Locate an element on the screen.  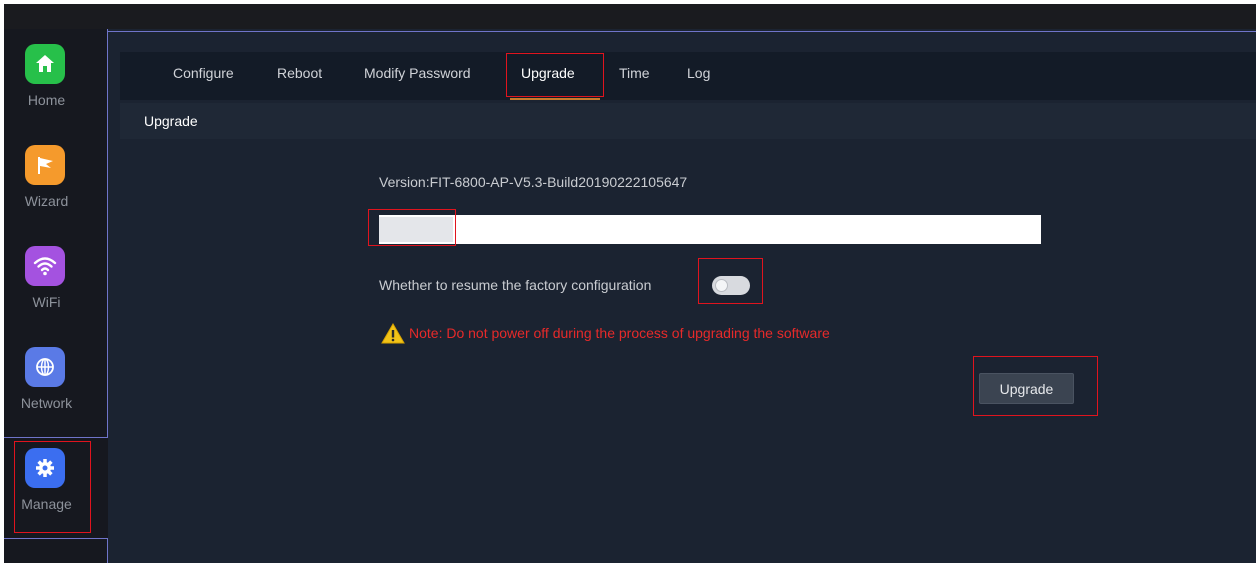
wifi-icon is located at coordinates (45, 266).